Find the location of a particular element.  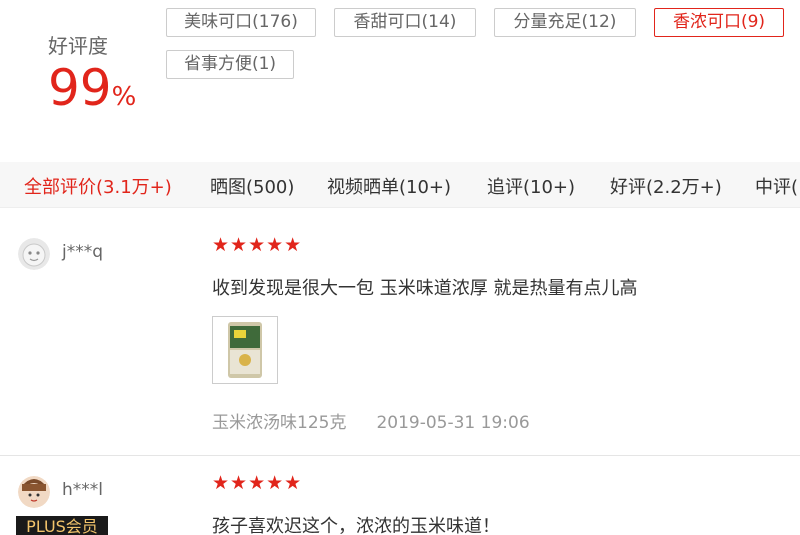

tag-item: 分量充足(12) is located at coordinates (565, 22).